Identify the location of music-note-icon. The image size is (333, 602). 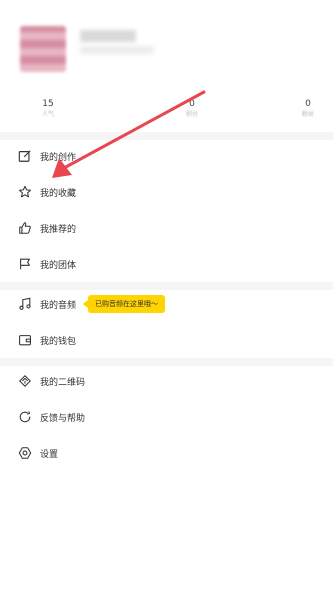
(25, 304).